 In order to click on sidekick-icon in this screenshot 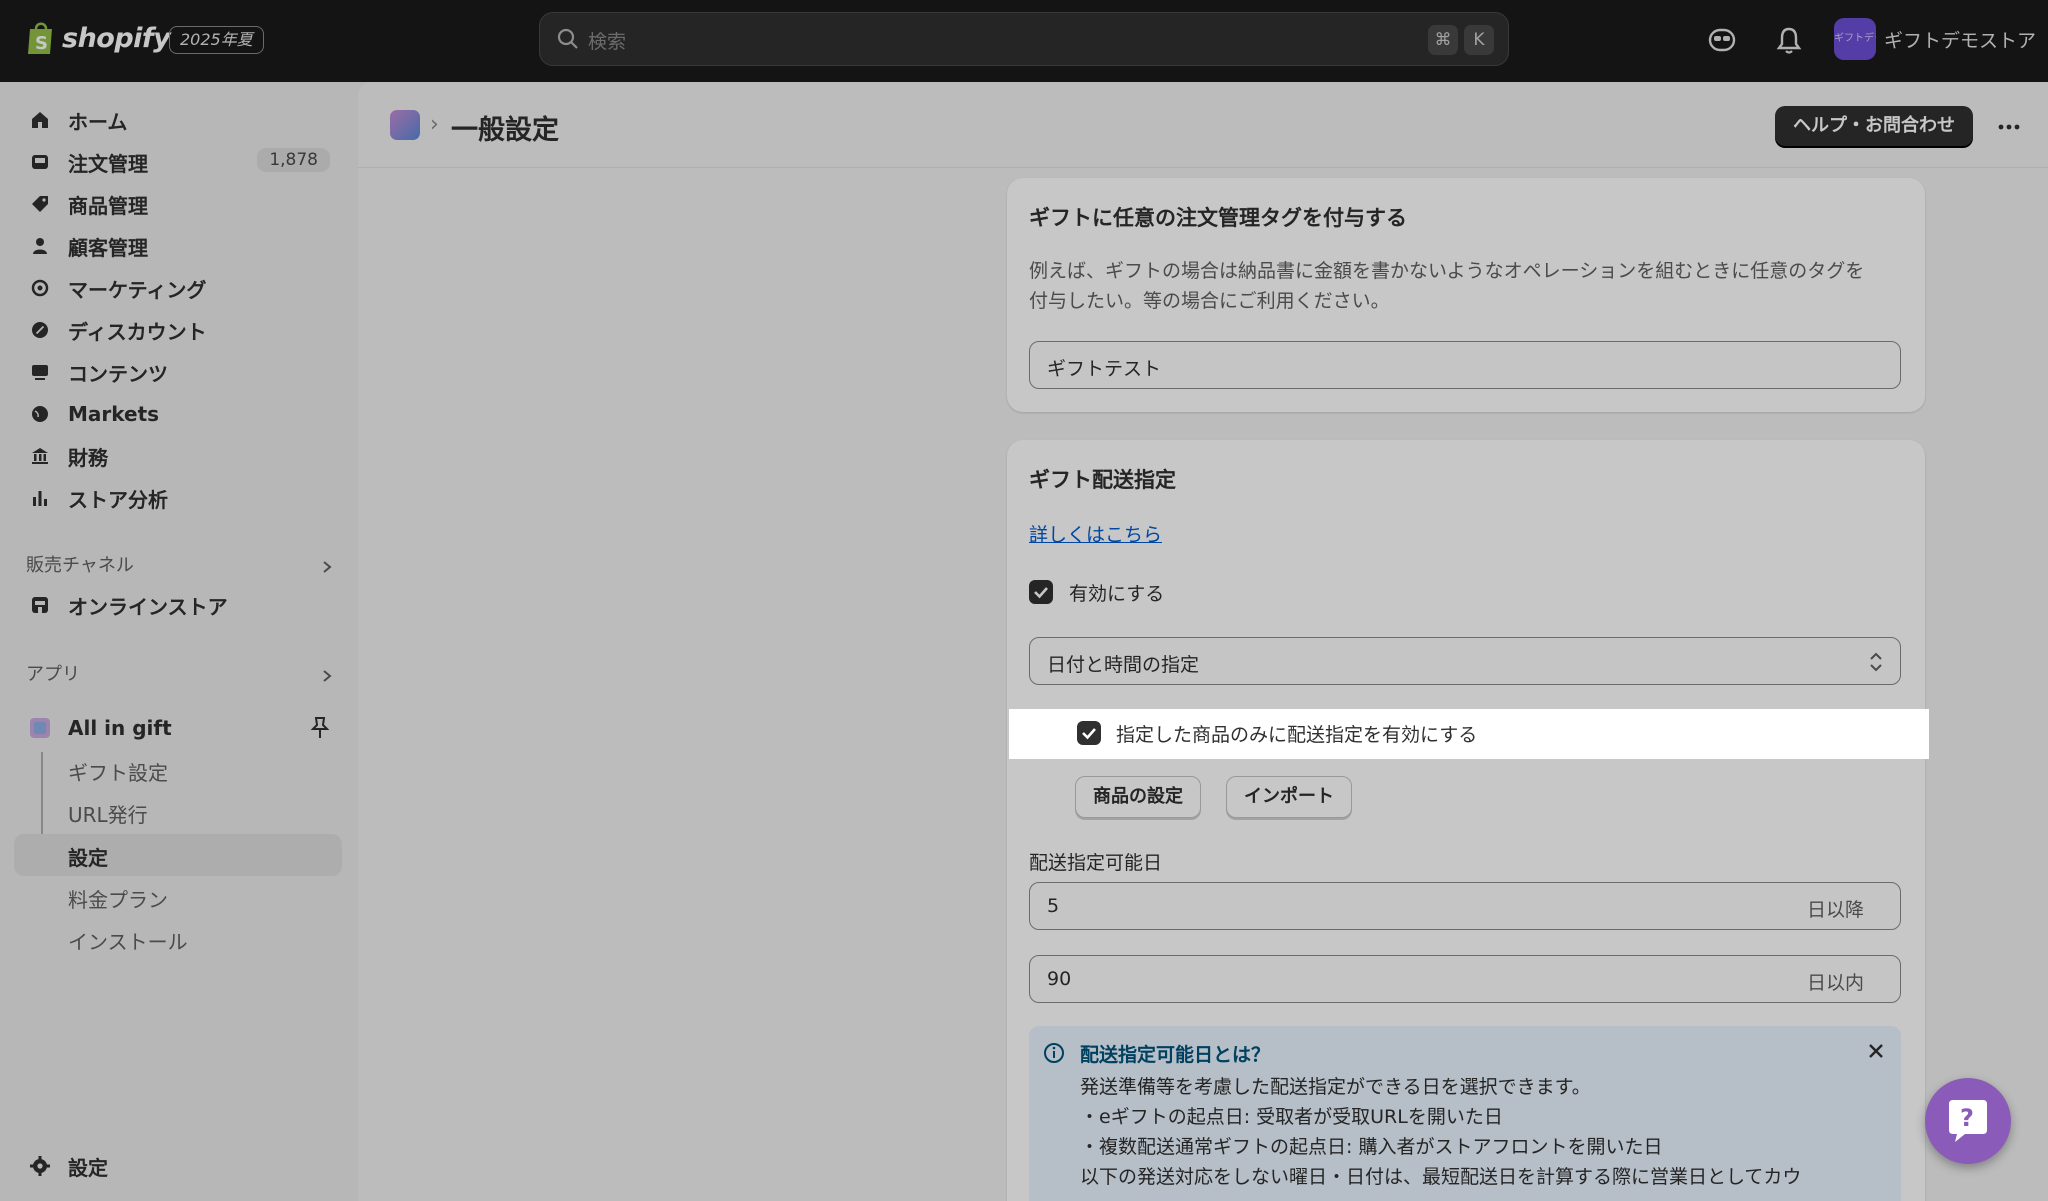, I will do `click(1722, 40)`.